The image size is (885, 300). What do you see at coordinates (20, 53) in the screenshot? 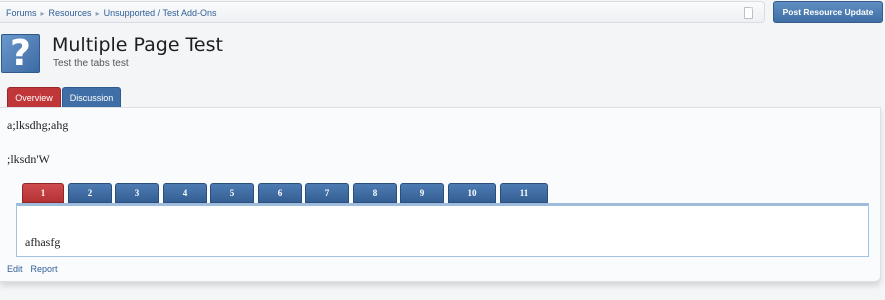
I see `resource-question-icon: ?` at bounding box center [20, 53].